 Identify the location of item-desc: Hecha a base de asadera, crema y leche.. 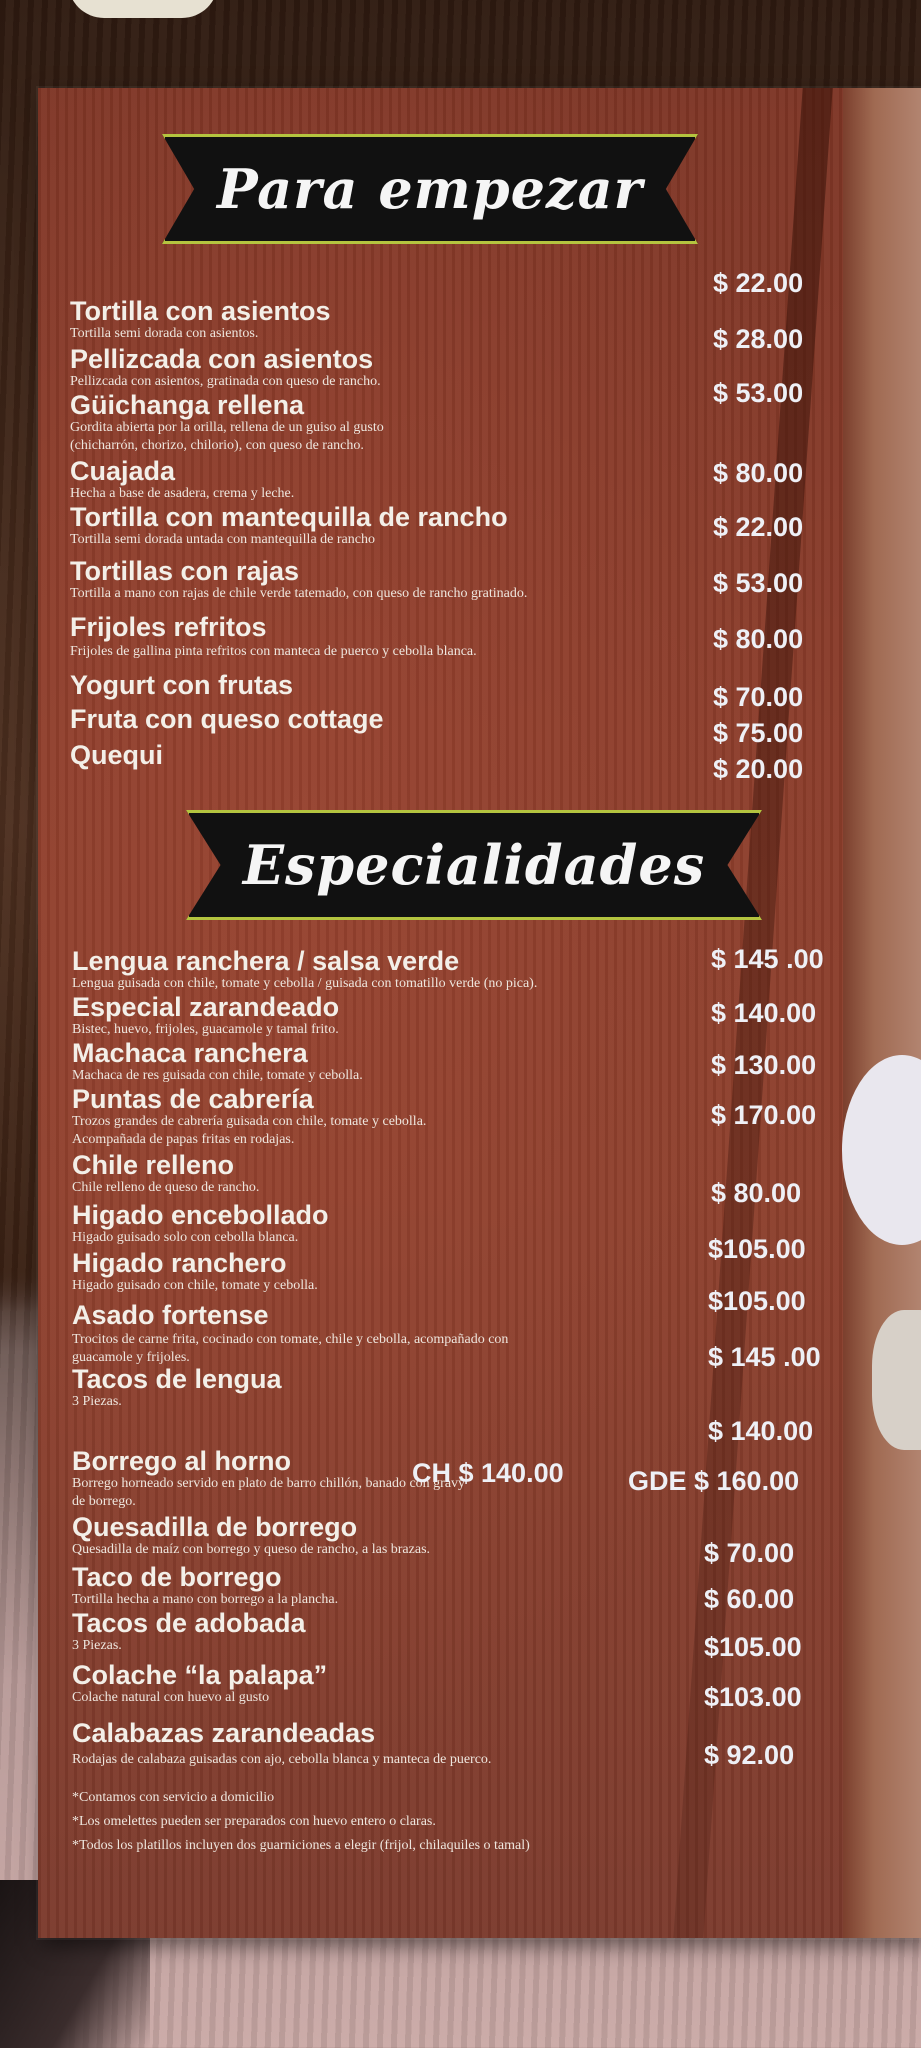
(182, 493).